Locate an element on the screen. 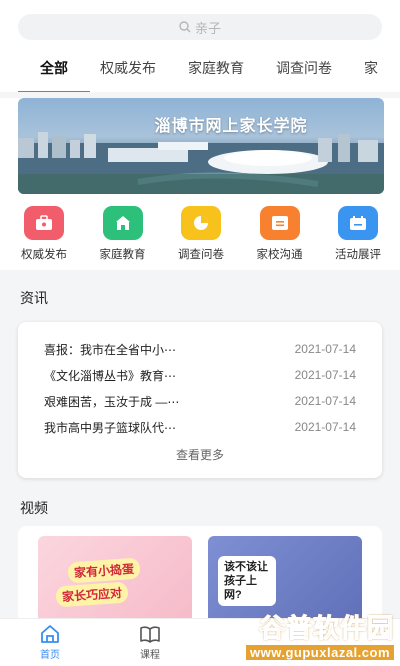  watermark-logo-text: 谷普软件园 is located at coordinates (326, 628).